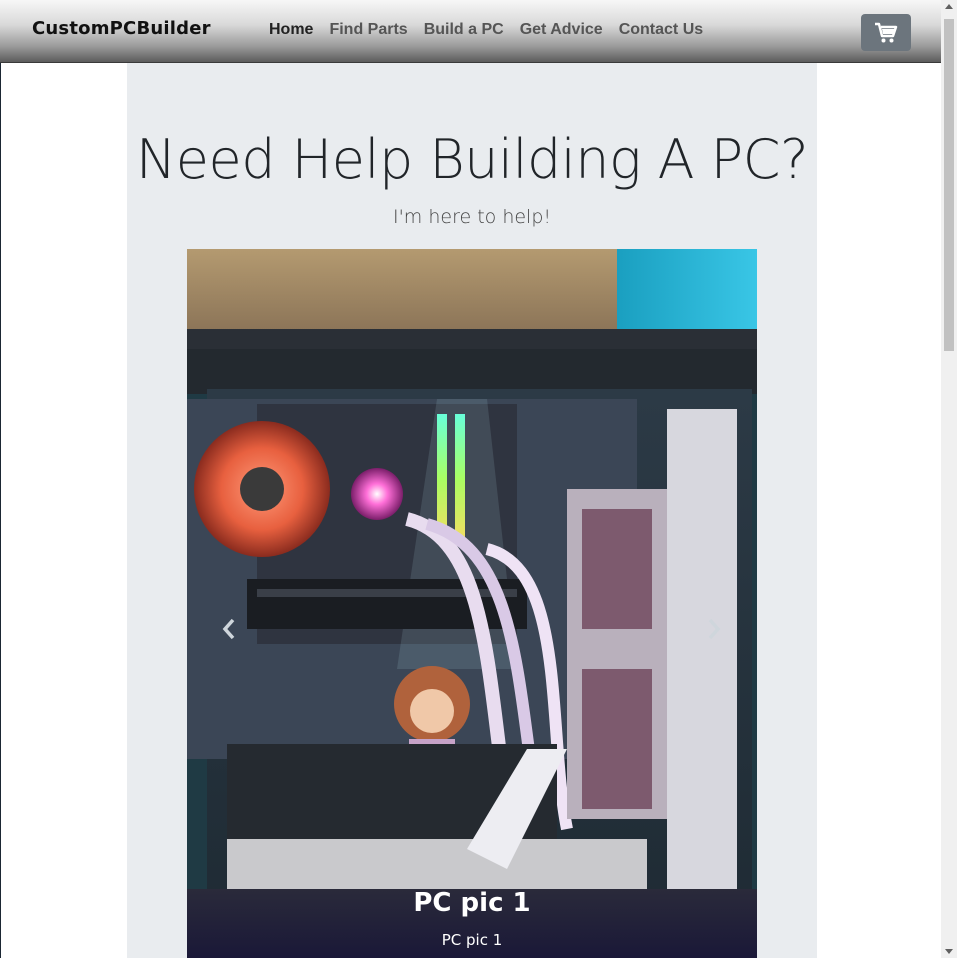 This screenshot has height=958, width=957. Describe the element at coordinates (121, 28) in the screenshot. I see `brand-logo: CustomPCBuilder` at that location.